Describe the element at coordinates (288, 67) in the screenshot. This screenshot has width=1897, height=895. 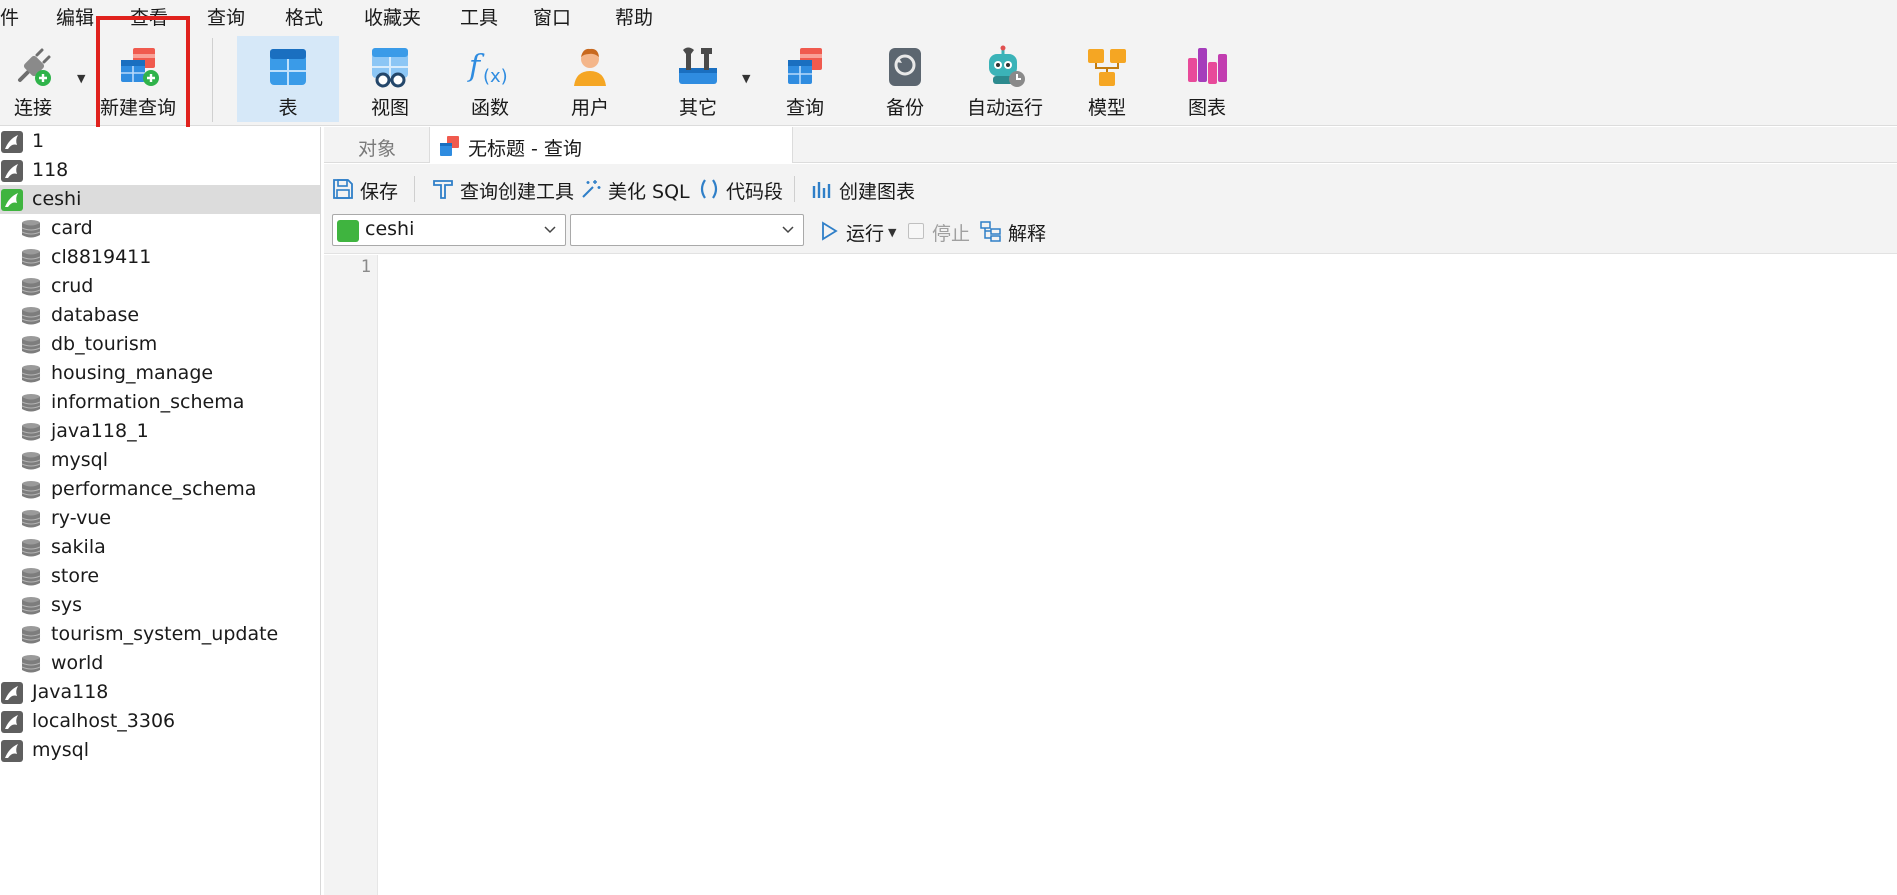
I see `table-icon` at that location.